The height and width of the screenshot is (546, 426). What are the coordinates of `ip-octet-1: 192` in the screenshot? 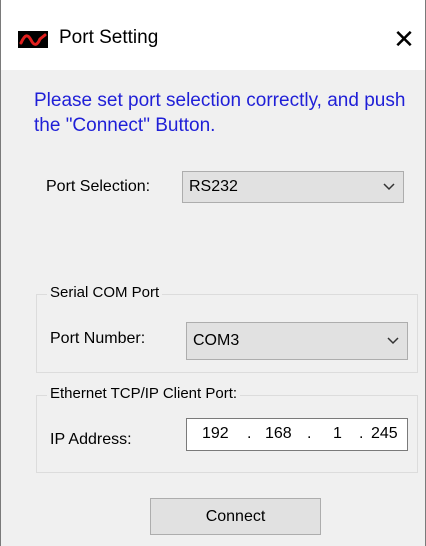 It's located at (215, 434).